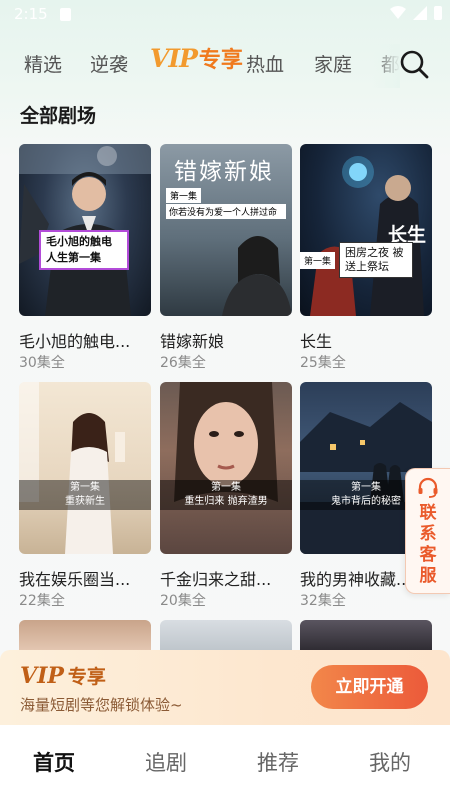 Image resolution: width=450 pixels, height=800 pixels. Describe the element at coordinates (85, 501) in the screenshot. I see `badge-tagline: 重获新生` at that location.